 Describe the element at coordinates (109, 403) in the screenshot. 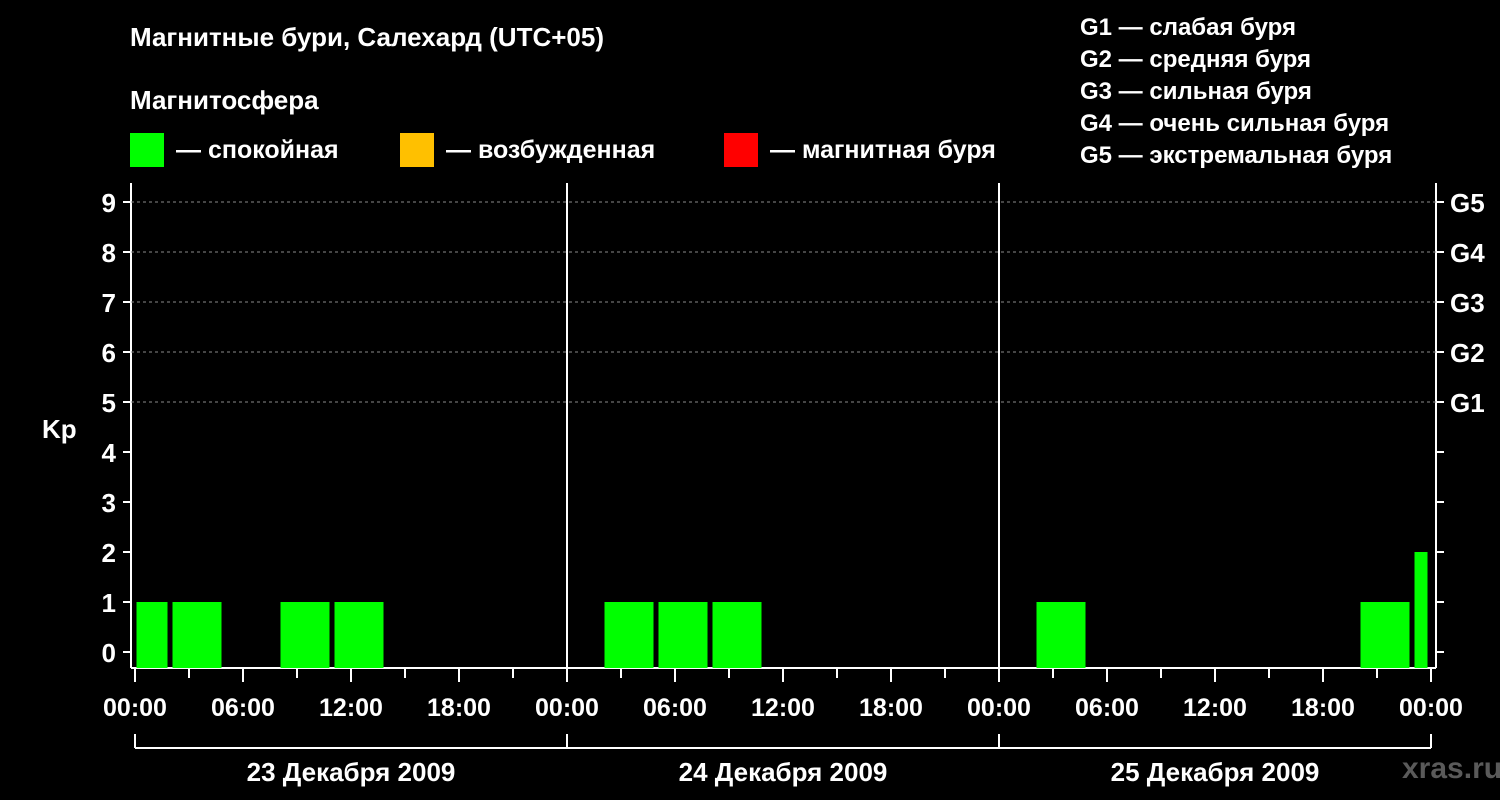

I see `y-tick-label: 5` at that location.